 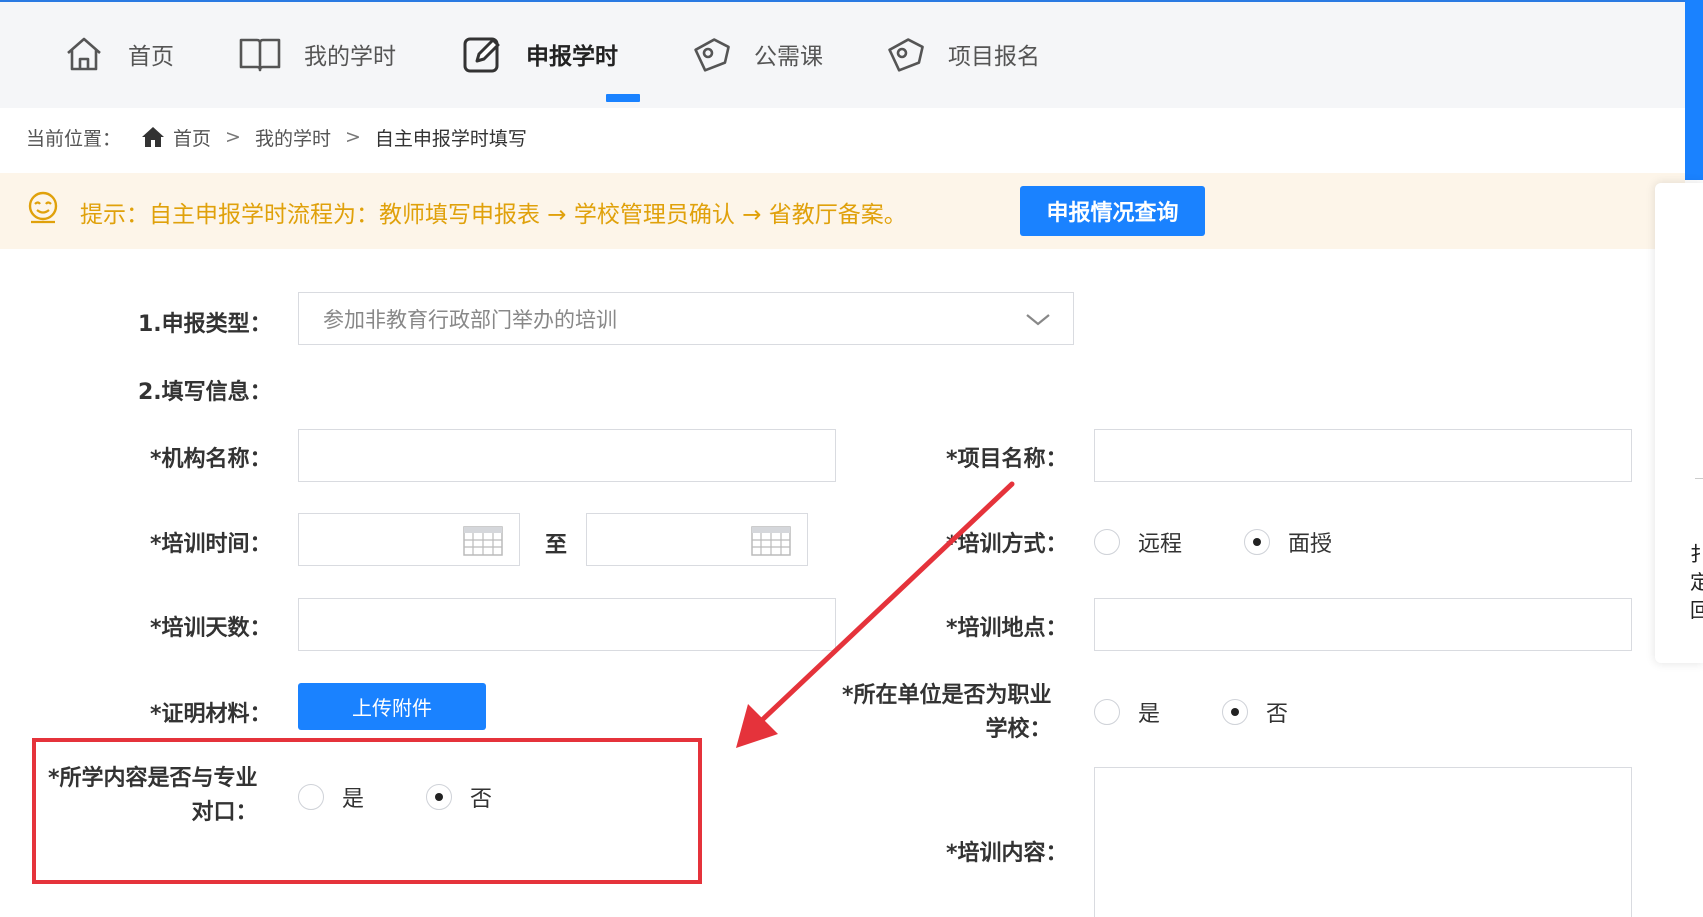 I want to click on side-panel-char: 扌, so click(x=1696, y=554).